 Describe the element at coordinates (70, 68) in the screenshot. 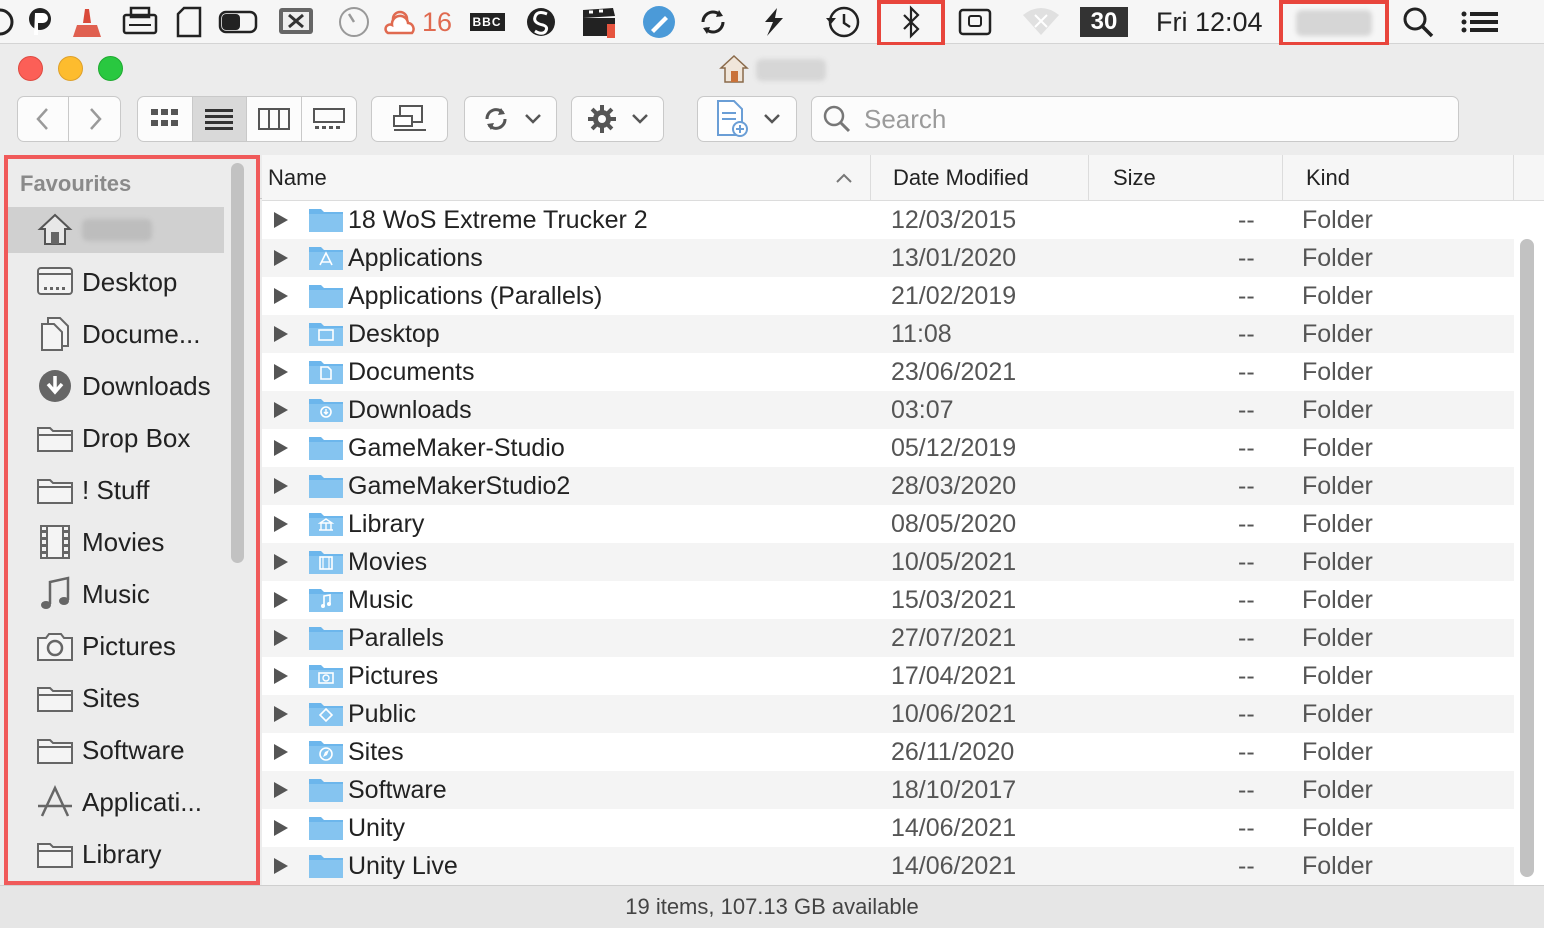

I see `minimize-button` at that location.